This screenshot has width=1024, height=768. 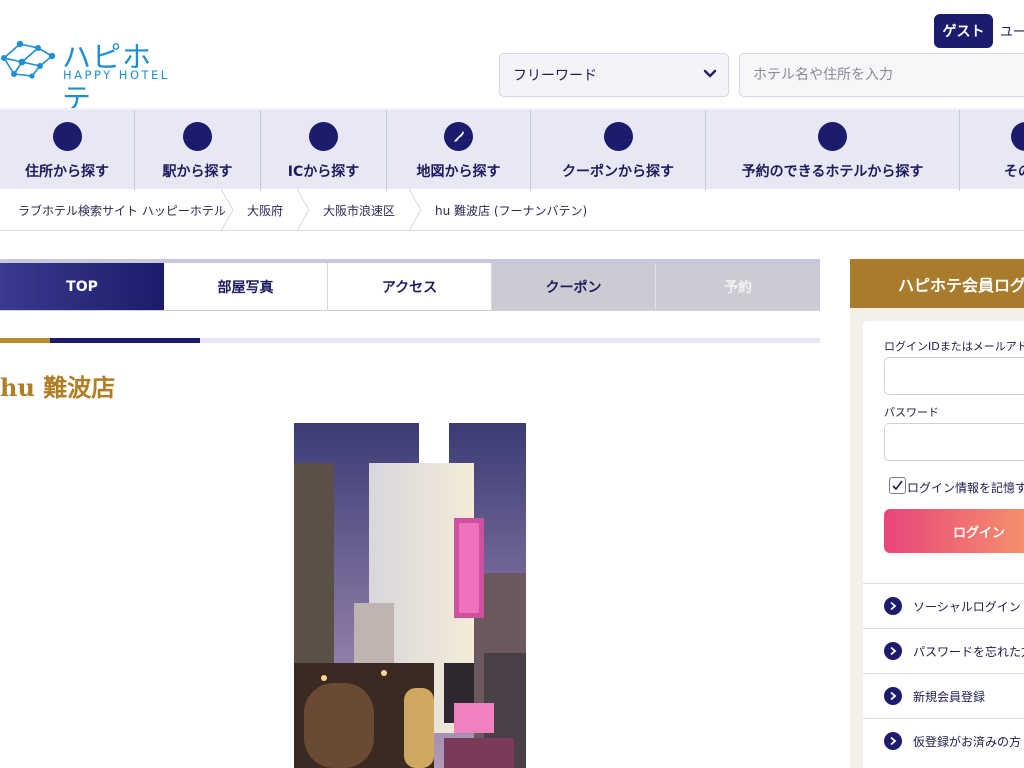 What do you see at coordinates (832, 136) in the screenshot?
I see `calendar-icon` at bounding box center [832, 136].